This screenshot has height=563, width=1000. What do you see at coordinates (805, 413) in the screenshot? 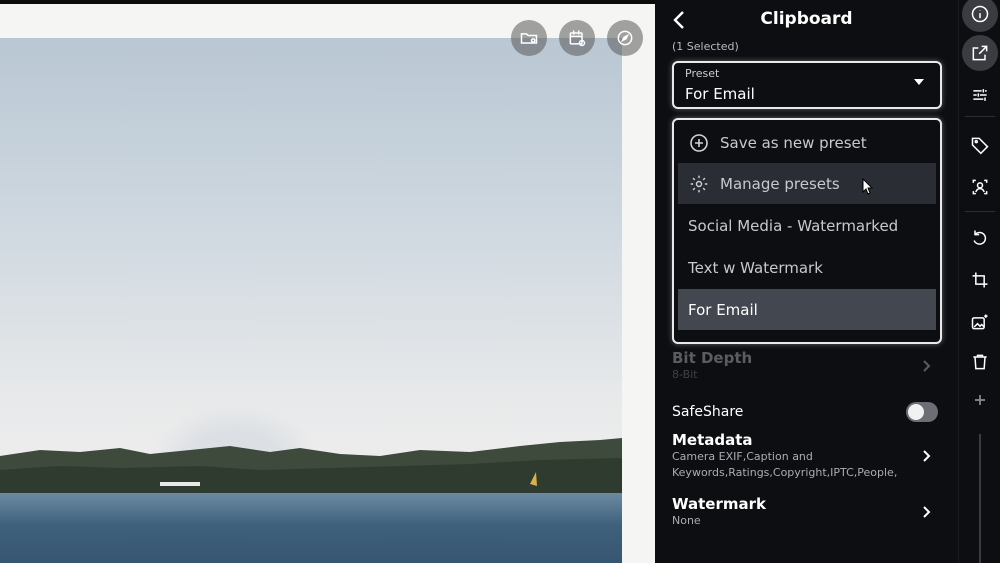
I see `safeshare-row: SafeShare` at bounding box center [805, 413].